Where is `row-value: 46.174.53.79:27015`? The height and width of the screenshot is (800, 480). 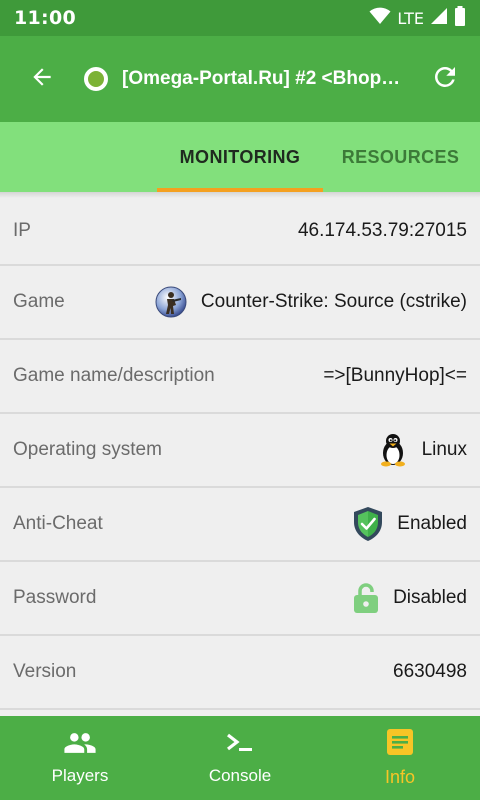 row-value: 46.174.53.79:27015 is located at coordinates (382, 231).